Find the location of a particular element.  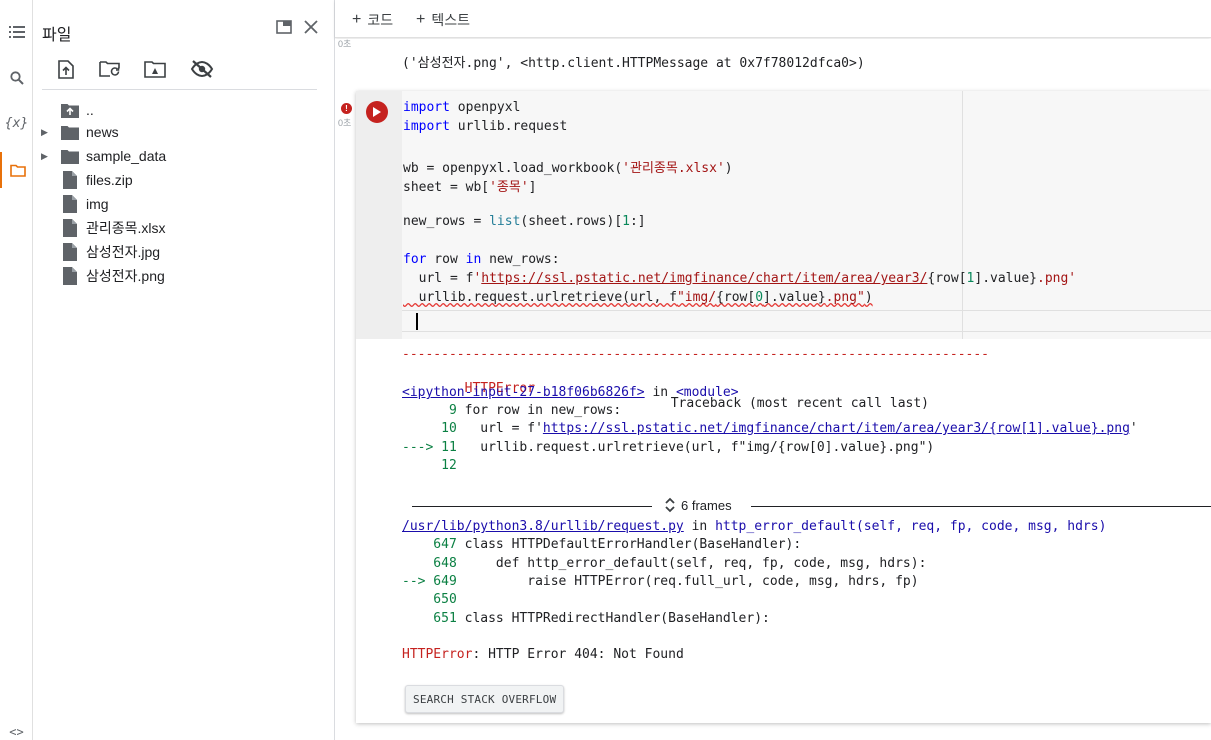

tree-item-label: .. is located at coordinates (90, 110).